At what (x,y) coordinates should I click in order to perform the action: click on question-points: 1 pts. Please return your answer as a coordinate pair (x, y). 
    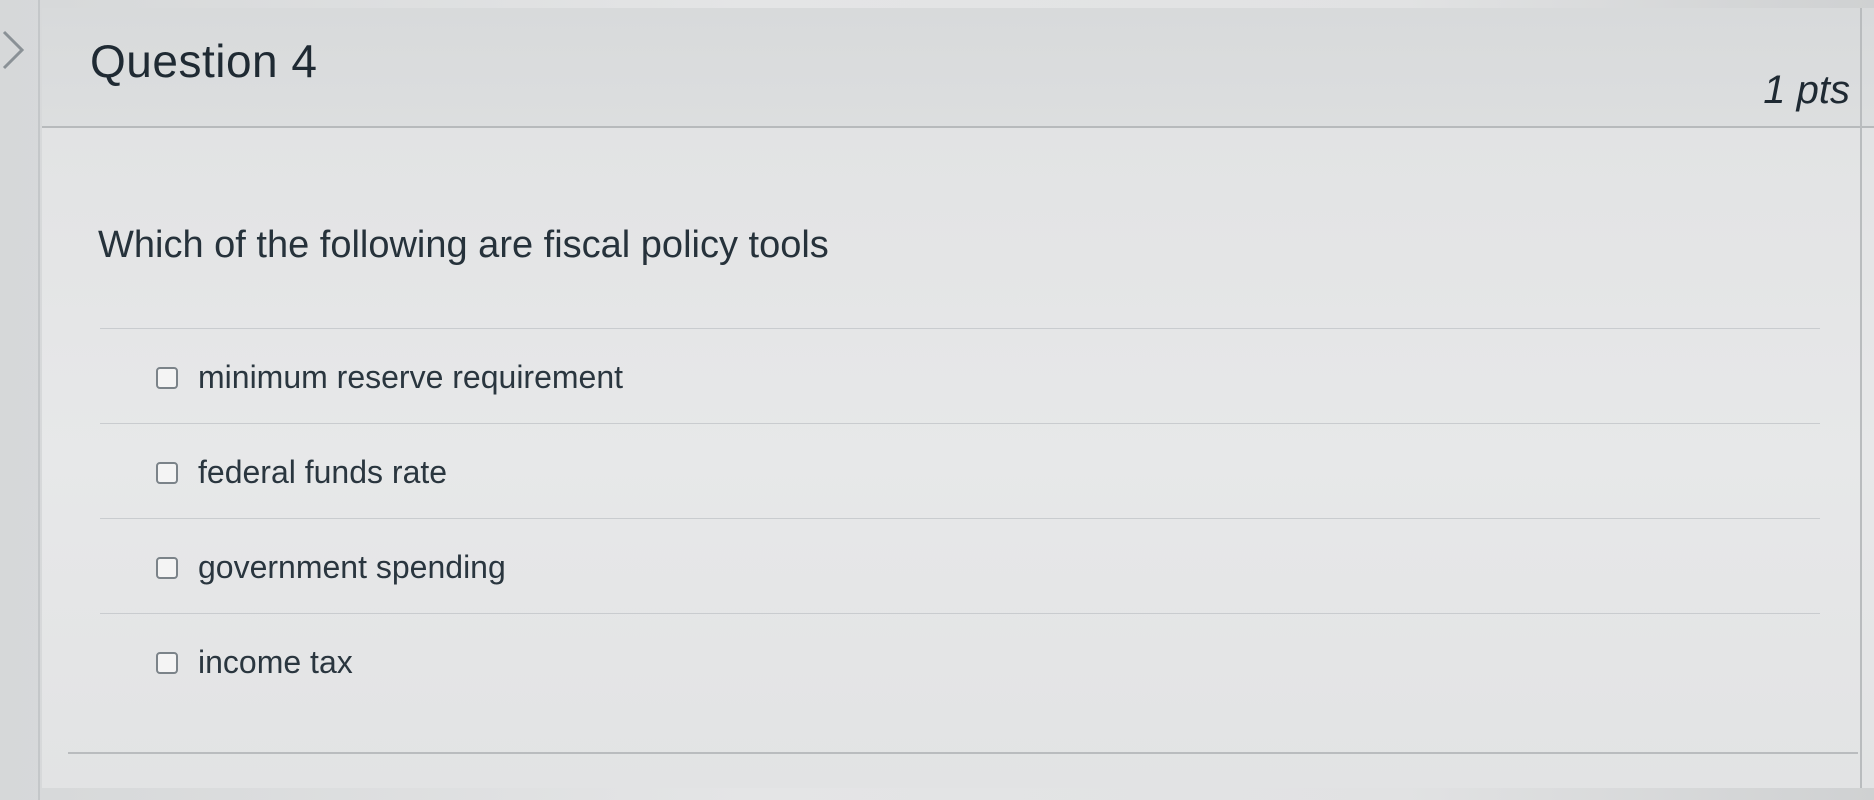
    Looking at the image, I should click on (1806, 90).